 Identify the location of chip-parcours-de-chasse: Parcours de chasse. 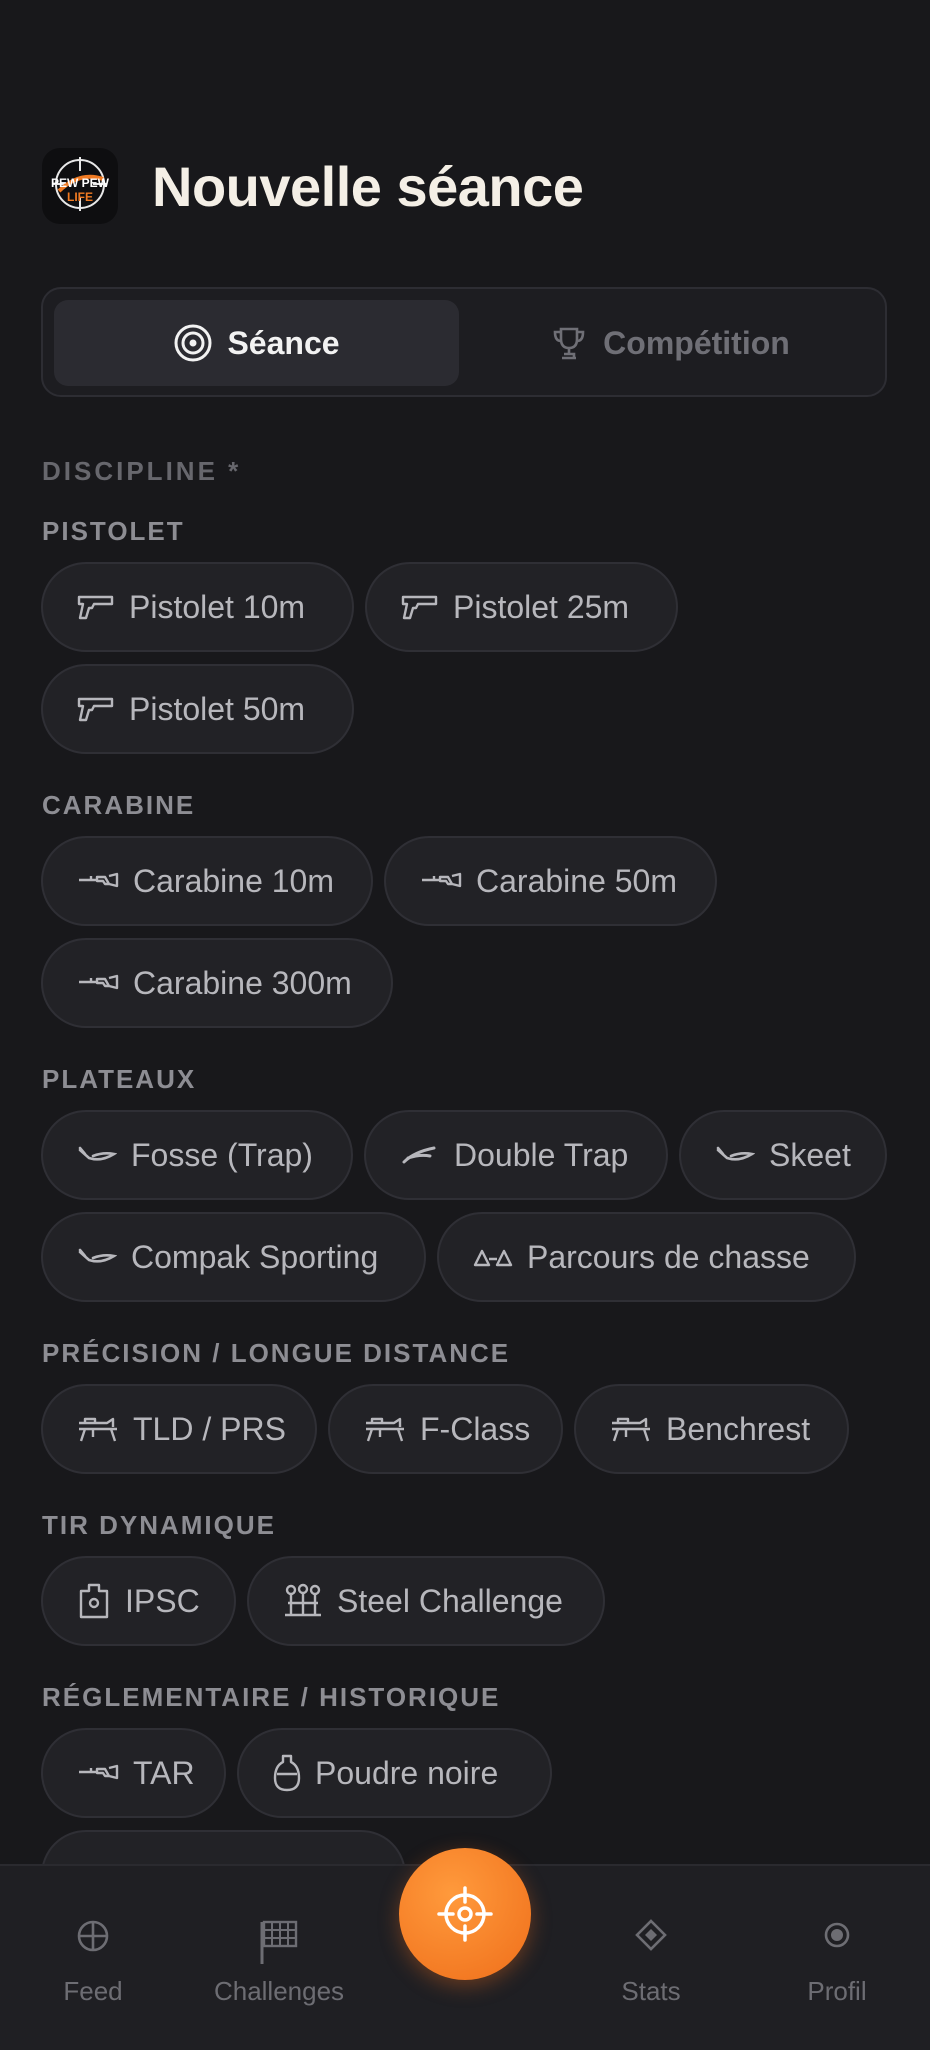
(646, 1257).